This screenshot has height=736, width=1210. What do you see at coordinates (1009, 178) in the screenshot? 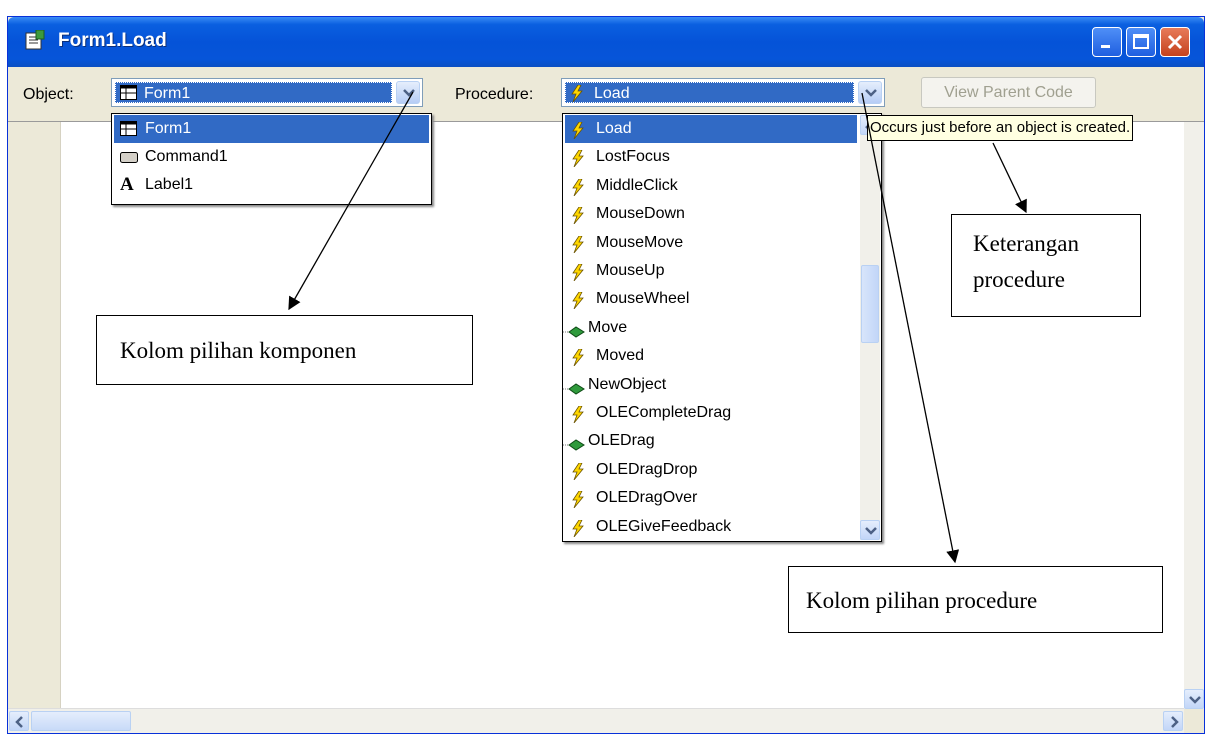
I see `arrow-to-description-callout` at bounding box center [1009, 178].